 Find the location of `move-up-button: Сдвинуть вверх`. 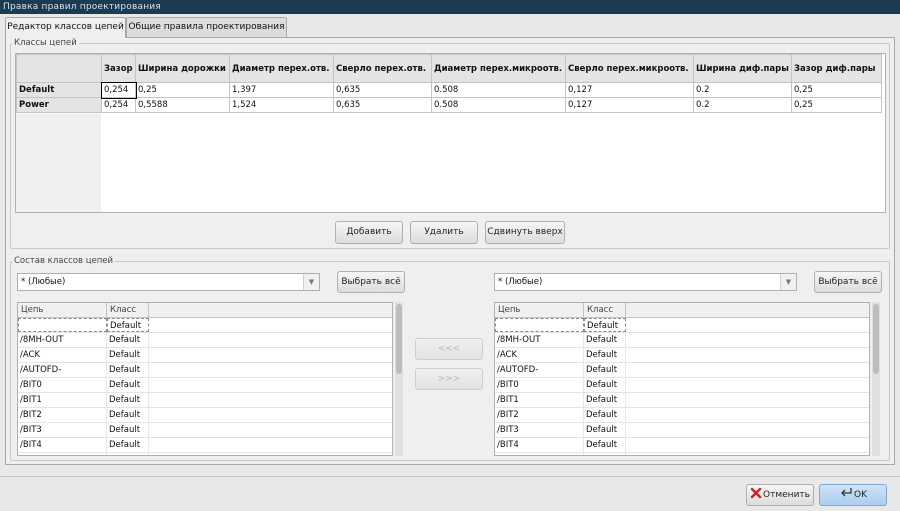

move-up-button: Сдвинуть вверх is located at coordinates (525, 232).